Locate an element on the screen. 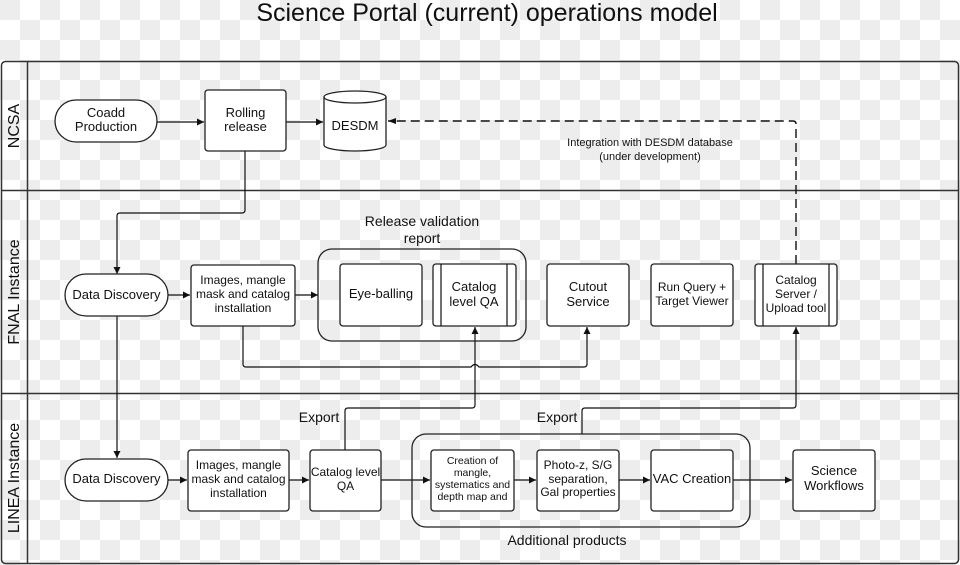 The height and width of the screenshot is (565, 960). node-linea-catalog-qa-text-1: Catalog level is located at coordinates (345, 472).